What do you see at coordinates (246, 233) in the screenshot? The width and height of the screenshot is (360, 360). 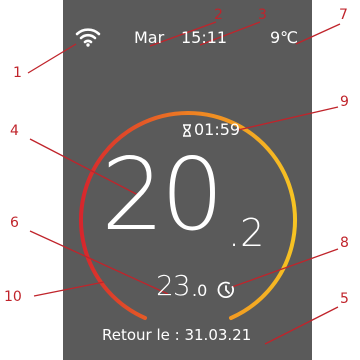 I see `current-temperature-decimal: .2` at bounding box center [246, 233].